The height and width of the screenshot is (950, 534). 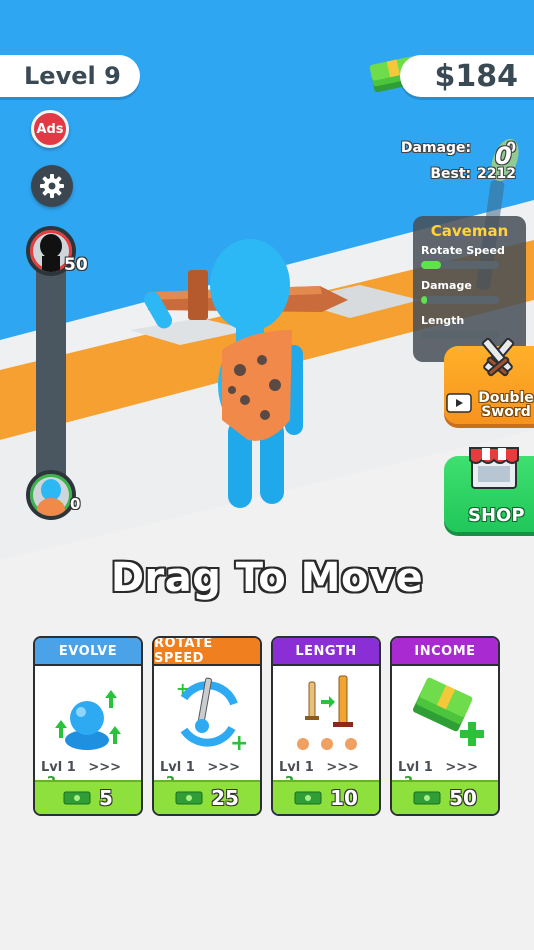 What do you see at coordinates (445, 797) in the screenshot?
I see `card-price: 50` at bounding box center [445, 797].